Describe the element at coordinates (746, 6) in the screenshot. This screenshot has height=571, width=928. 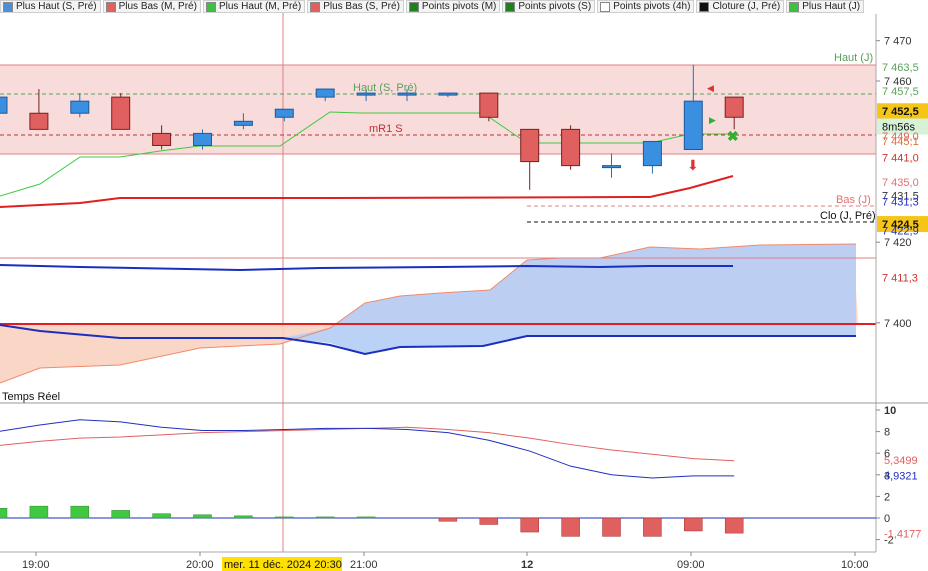
I see `legend-label: Cloture (J, Pré)` at that location.